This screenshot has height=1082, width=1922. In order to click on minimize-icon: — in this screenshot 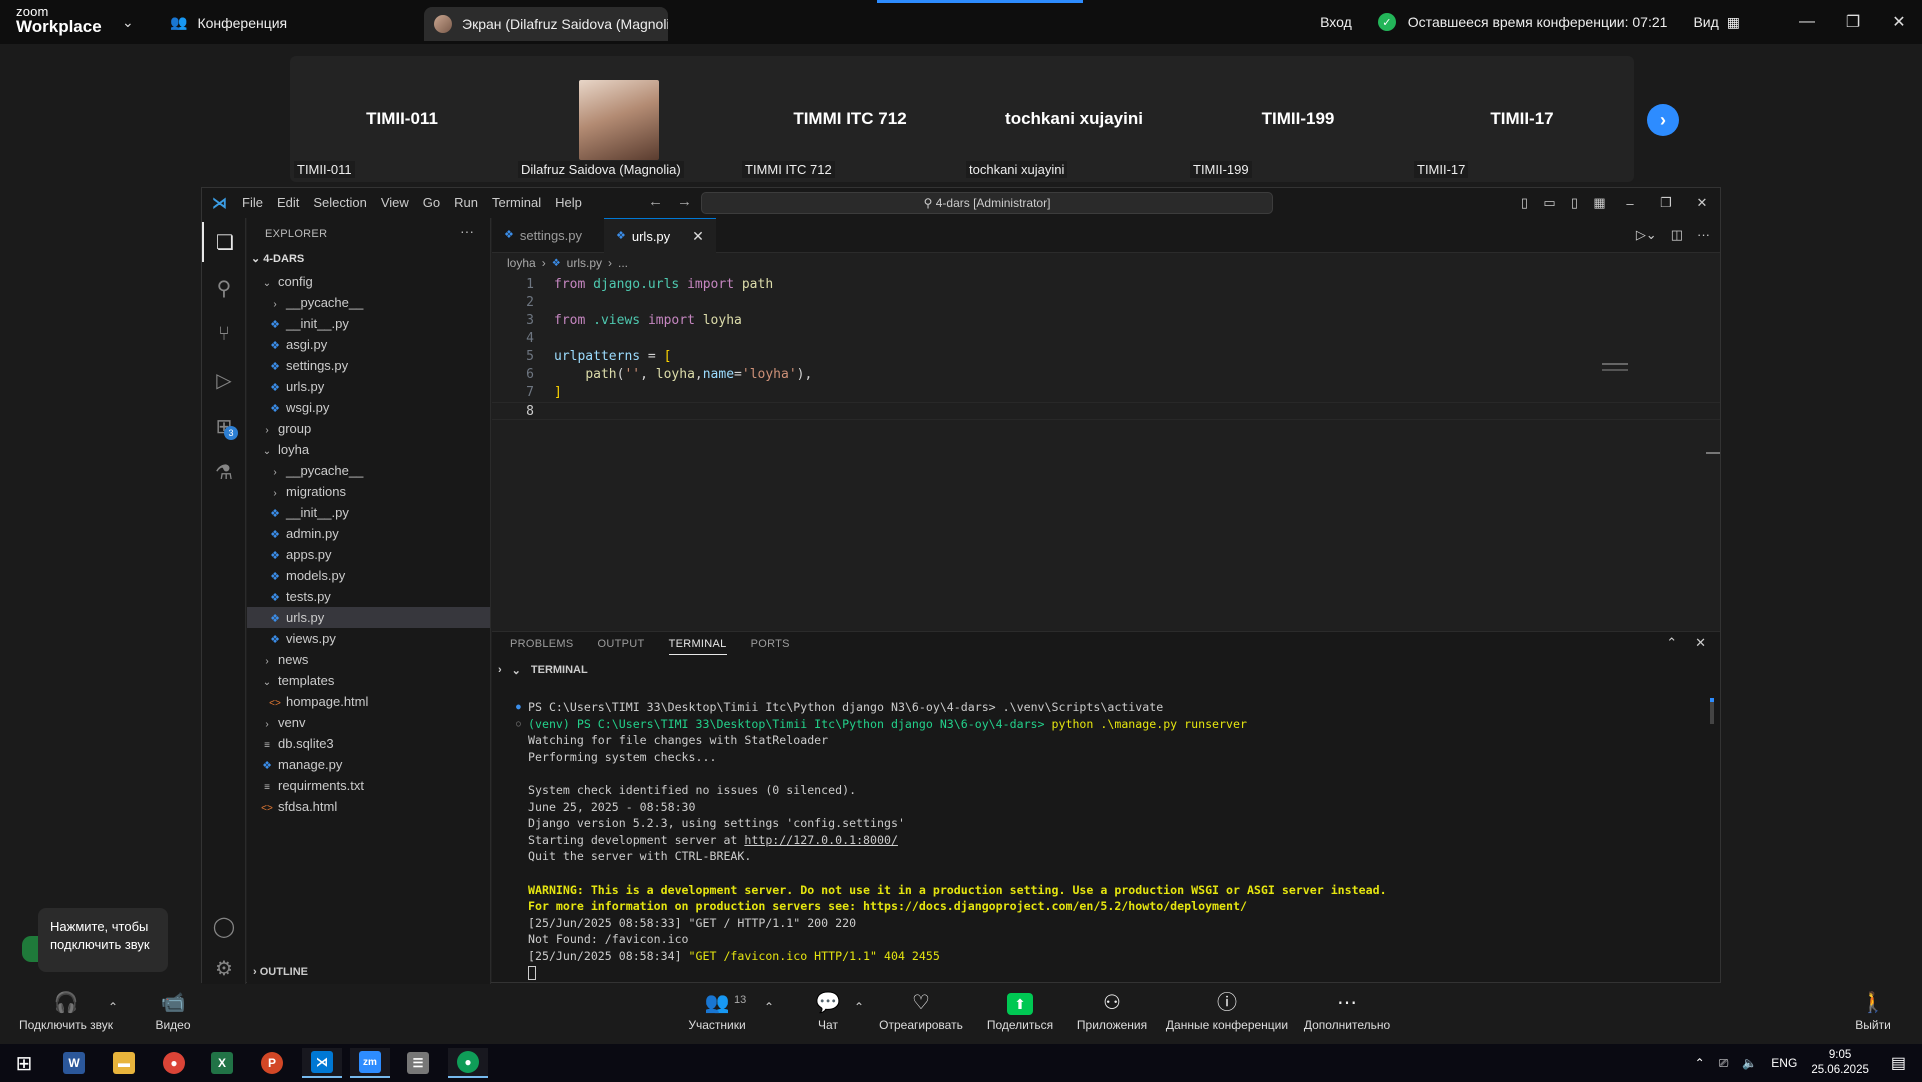, I will do `click(1807, 22)`.